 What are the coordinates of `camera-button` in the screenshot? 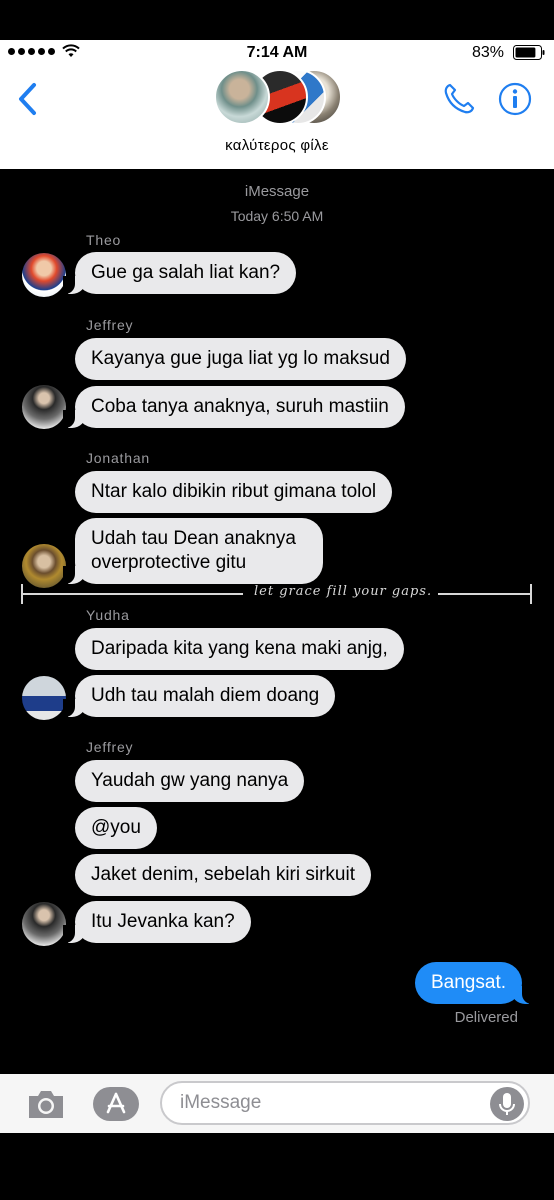 It's located at (46, 1104).